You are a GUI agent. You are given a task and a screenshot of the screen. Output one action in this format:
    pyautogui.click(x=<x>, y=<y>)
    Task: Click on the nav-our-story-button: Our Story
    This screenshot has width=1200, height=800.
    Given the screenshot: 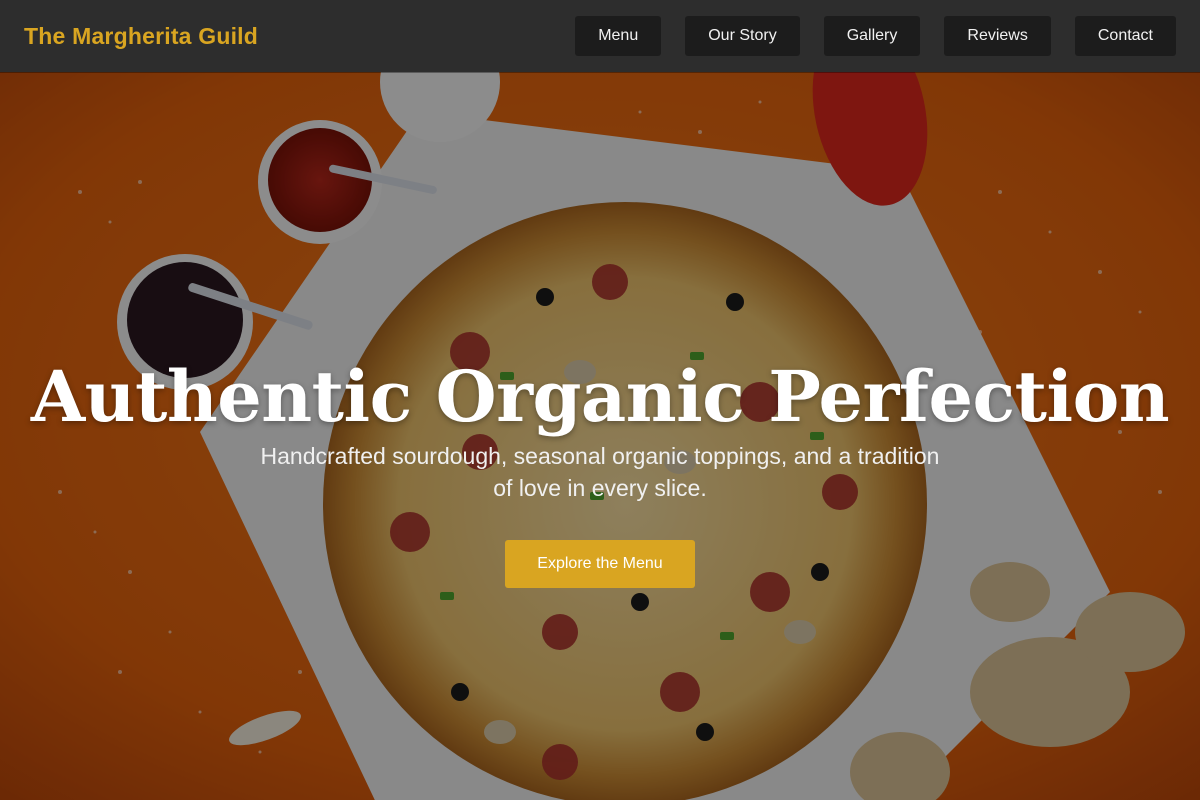 What is the action you would take?
    pyautogui.click(x=742, y=36)
    